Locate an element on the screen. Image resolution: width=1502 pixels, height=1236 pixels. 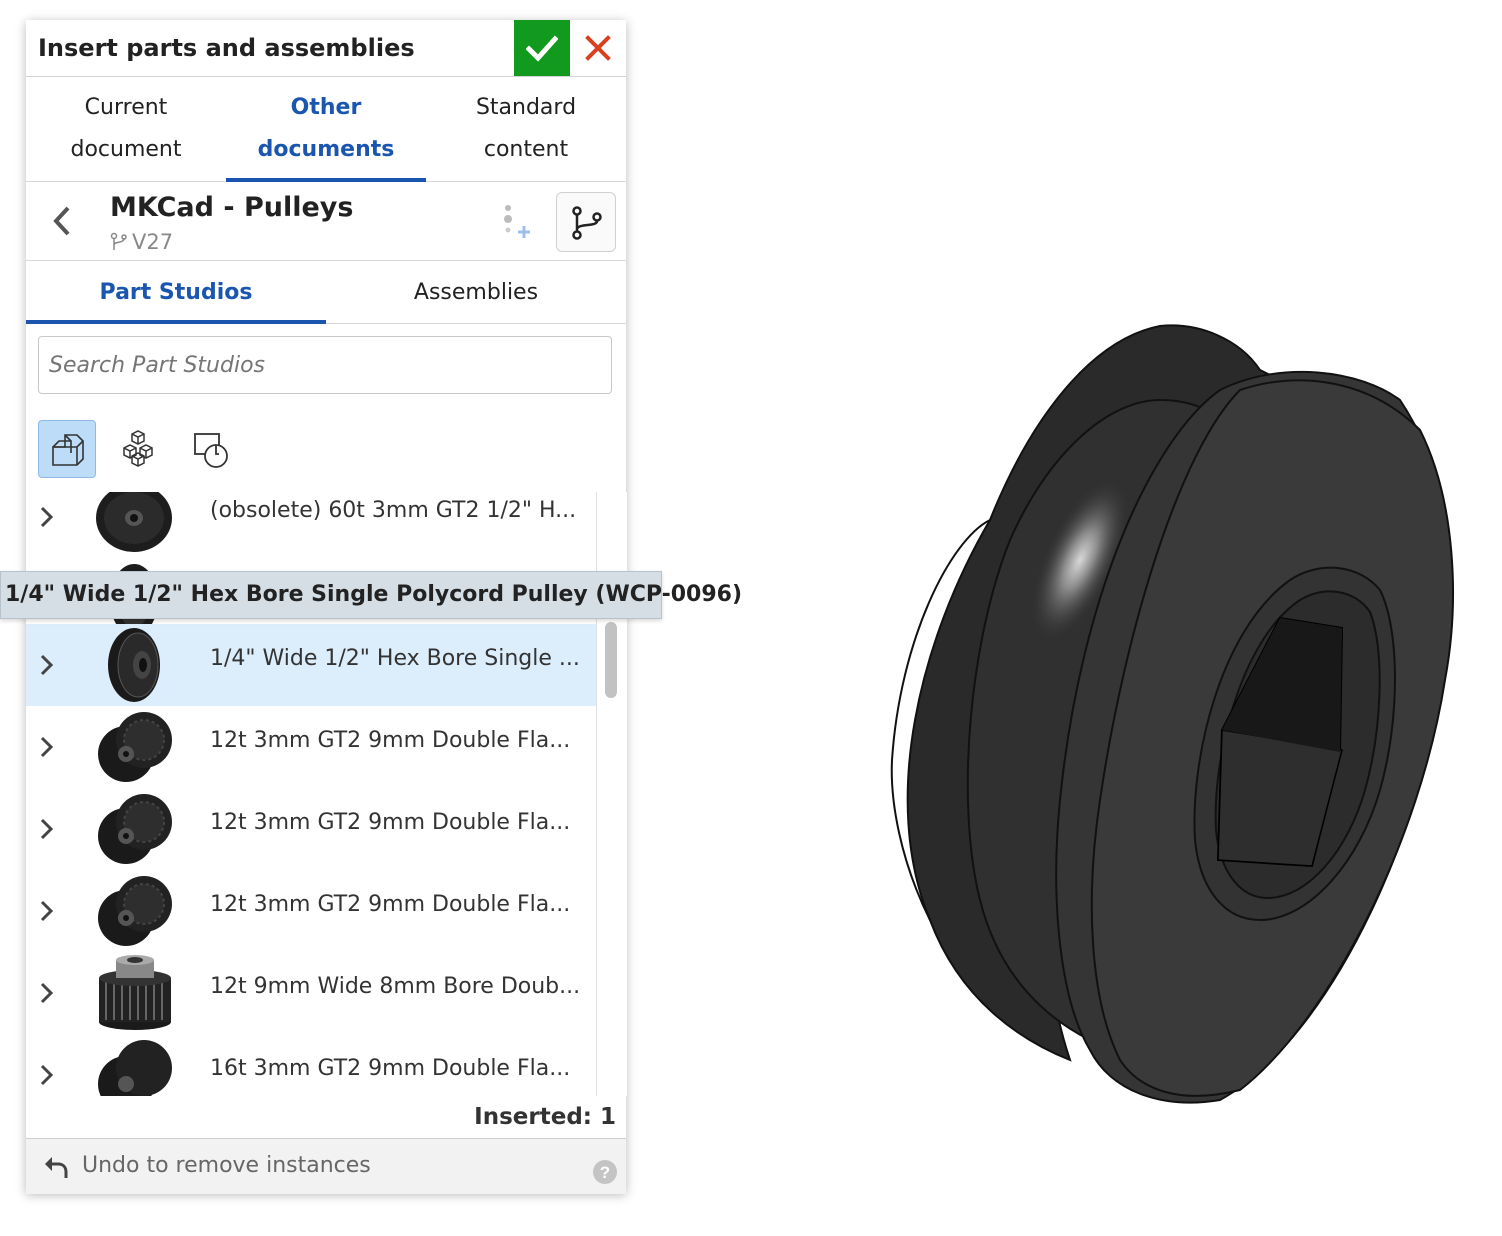
filter-sketches-button is located at coordinates (211, 449).